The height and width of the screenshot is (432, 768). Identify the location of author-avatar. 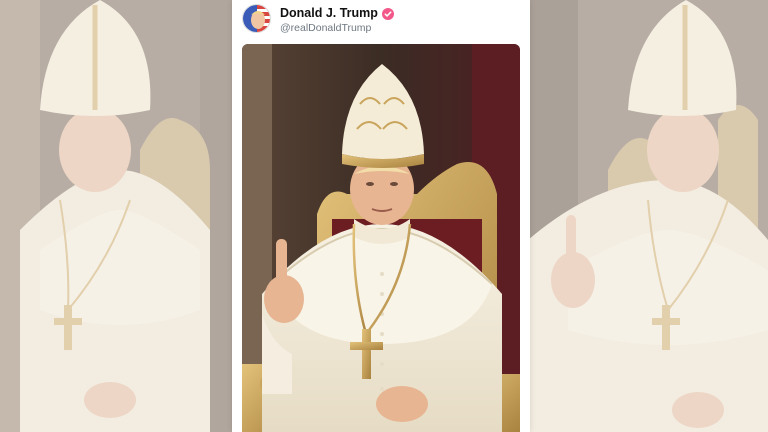
(256, 18).